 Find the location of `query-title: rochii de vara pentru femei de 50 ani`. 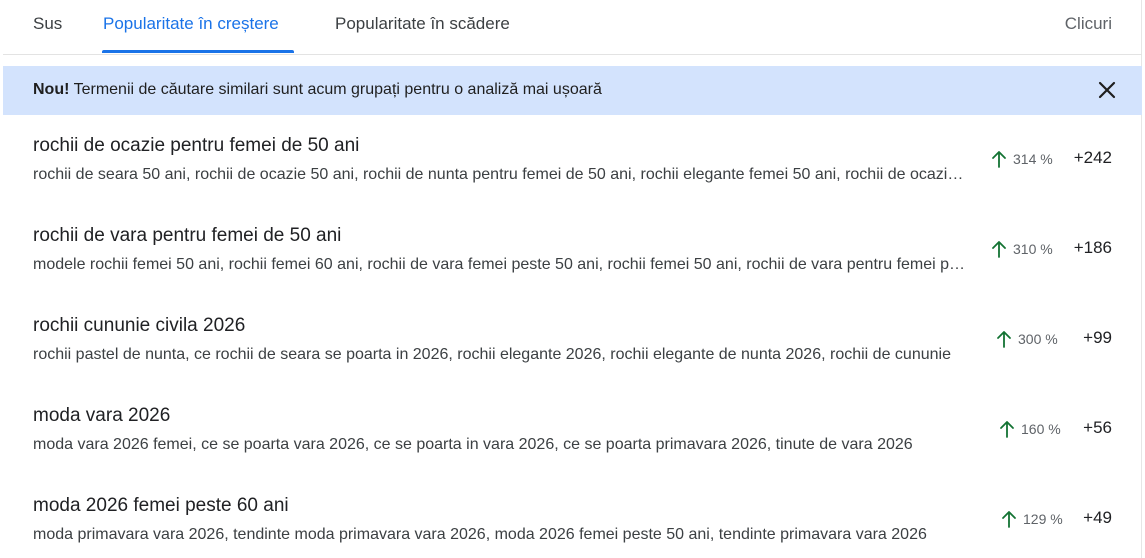

query-title: rochii de vara pentru femei de 50 ani is located at coordinates (187, 235).